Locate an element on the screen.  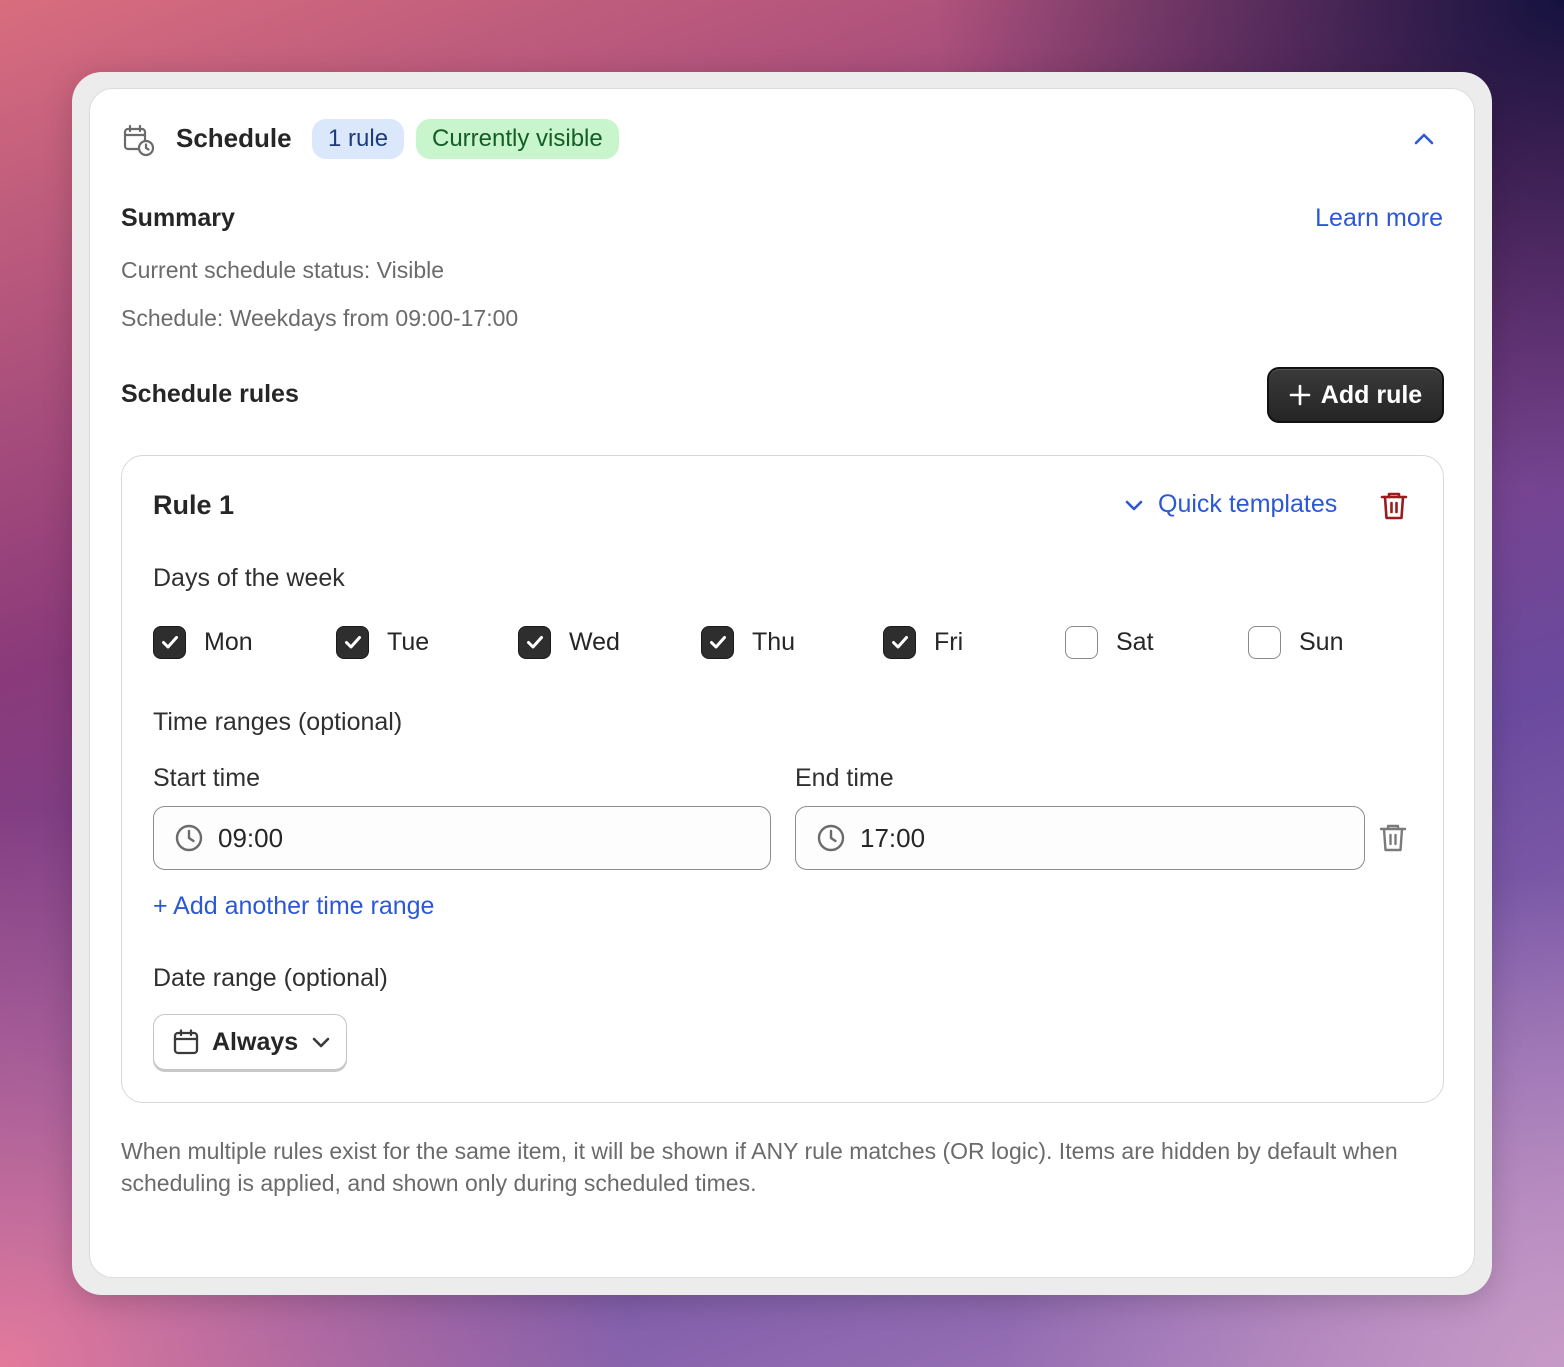
date-range-value: Always is located at coordinates (255, 1041).